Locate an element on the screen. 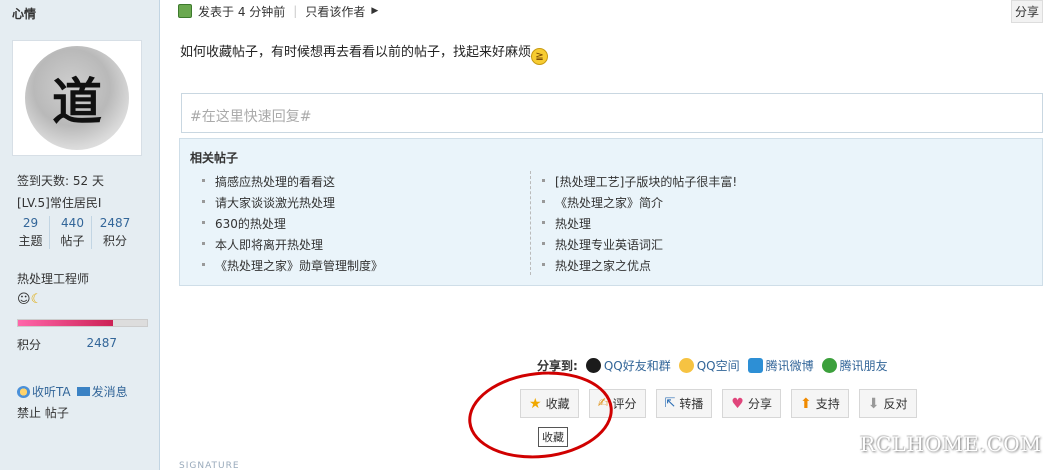  credit-label: 积分 is located at coordinates (29, 345).